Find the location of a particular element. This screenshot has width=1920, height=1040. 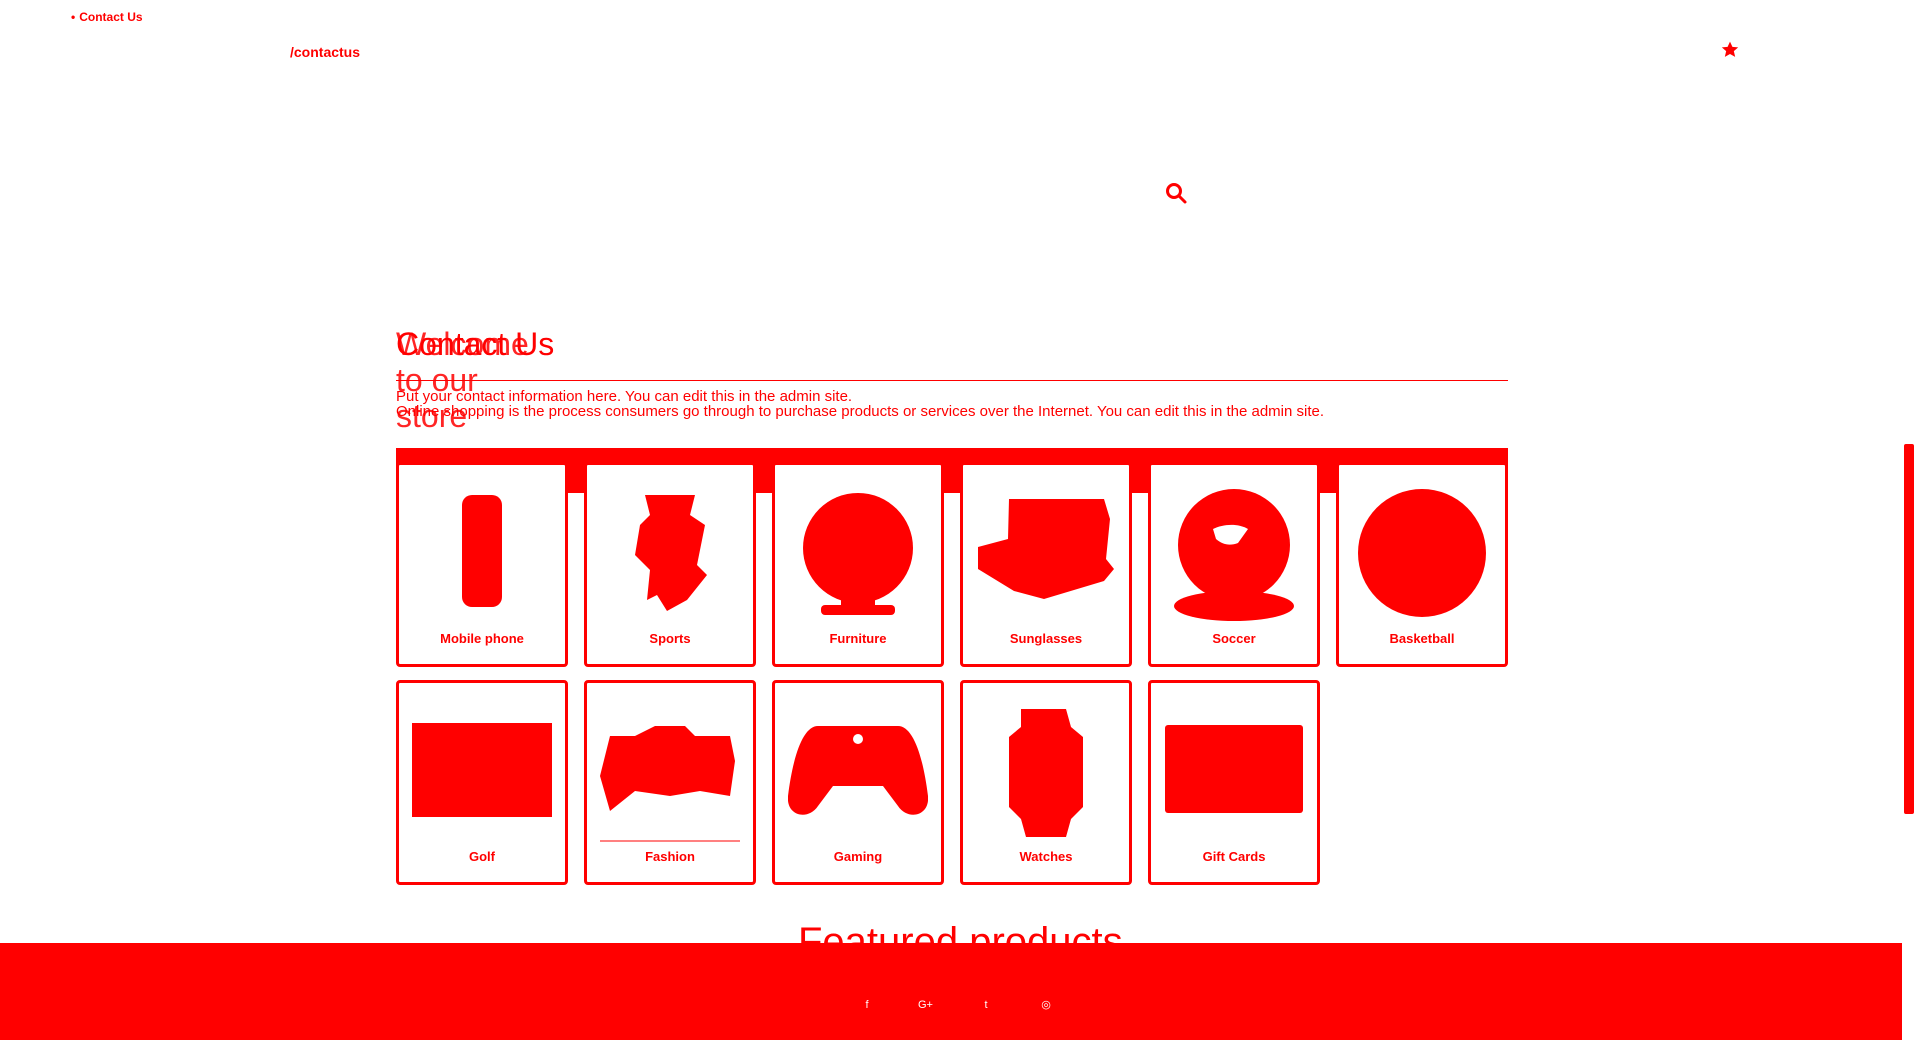

category-label: Mobile phone is located at coordinates (482, 638).